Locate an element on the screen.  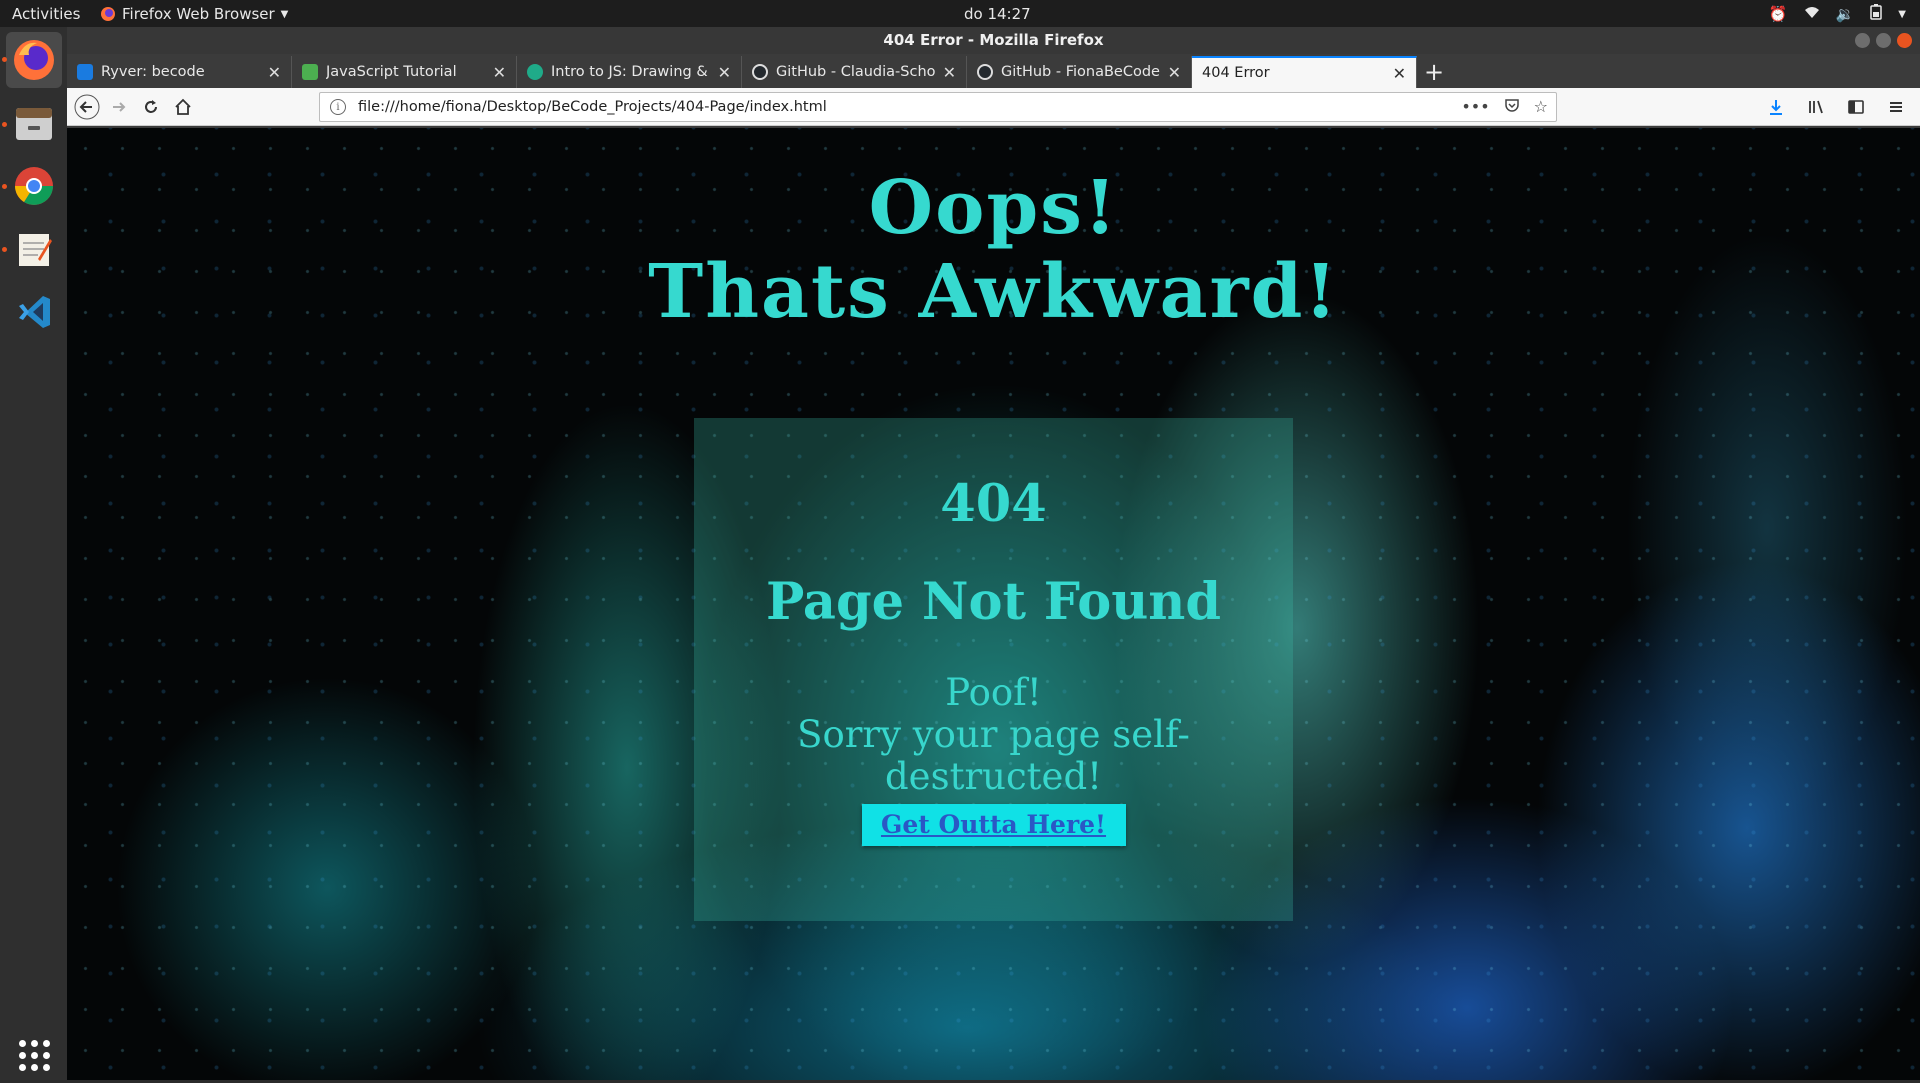
text-editor-icon is located at coordinates (35, 250).